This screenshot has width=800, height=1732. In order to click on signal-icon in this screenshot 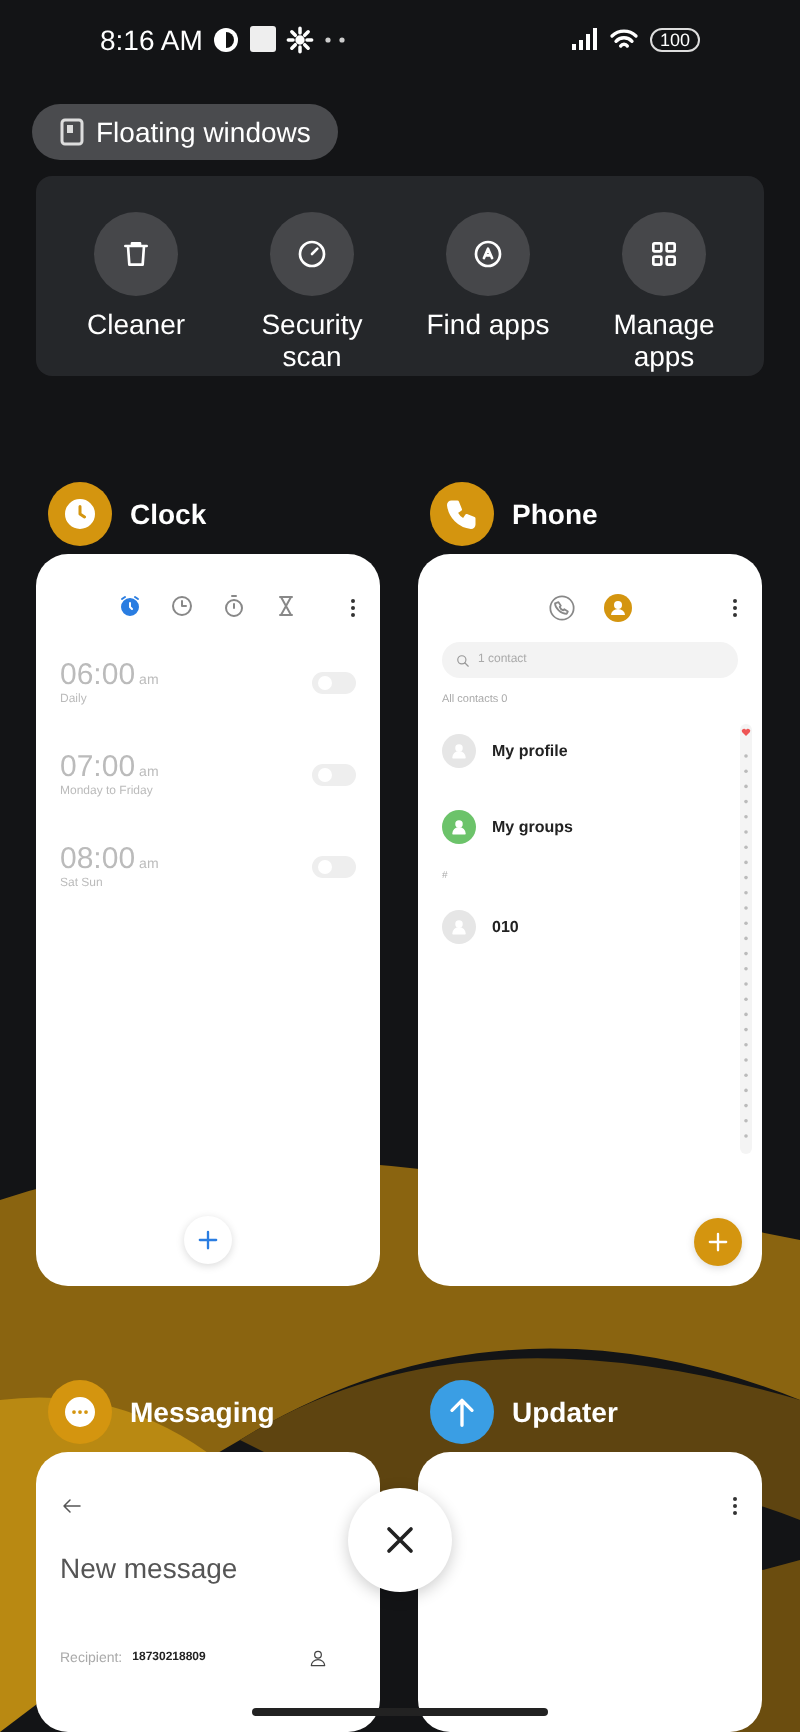, I will do `click(584, 39)`.